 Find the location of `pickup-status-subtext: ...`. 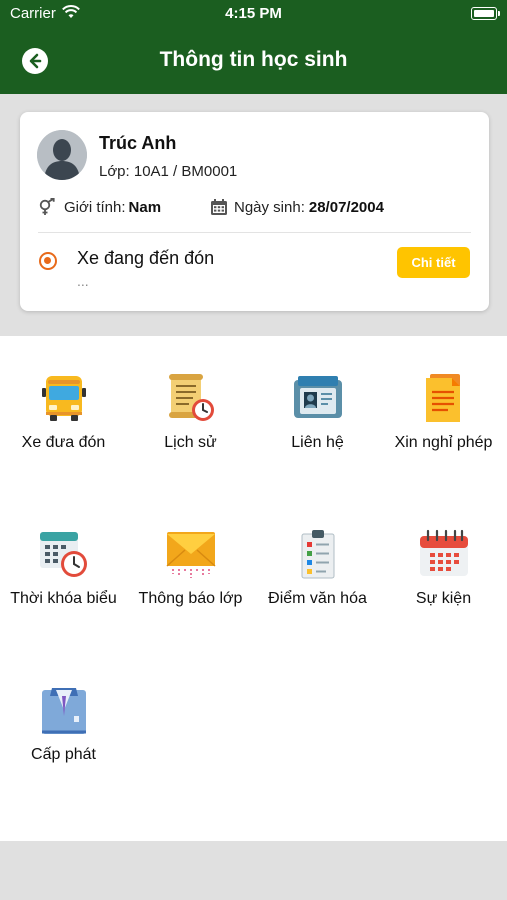

pickup-status-subtext: ... is located at coordinates (83, 281).